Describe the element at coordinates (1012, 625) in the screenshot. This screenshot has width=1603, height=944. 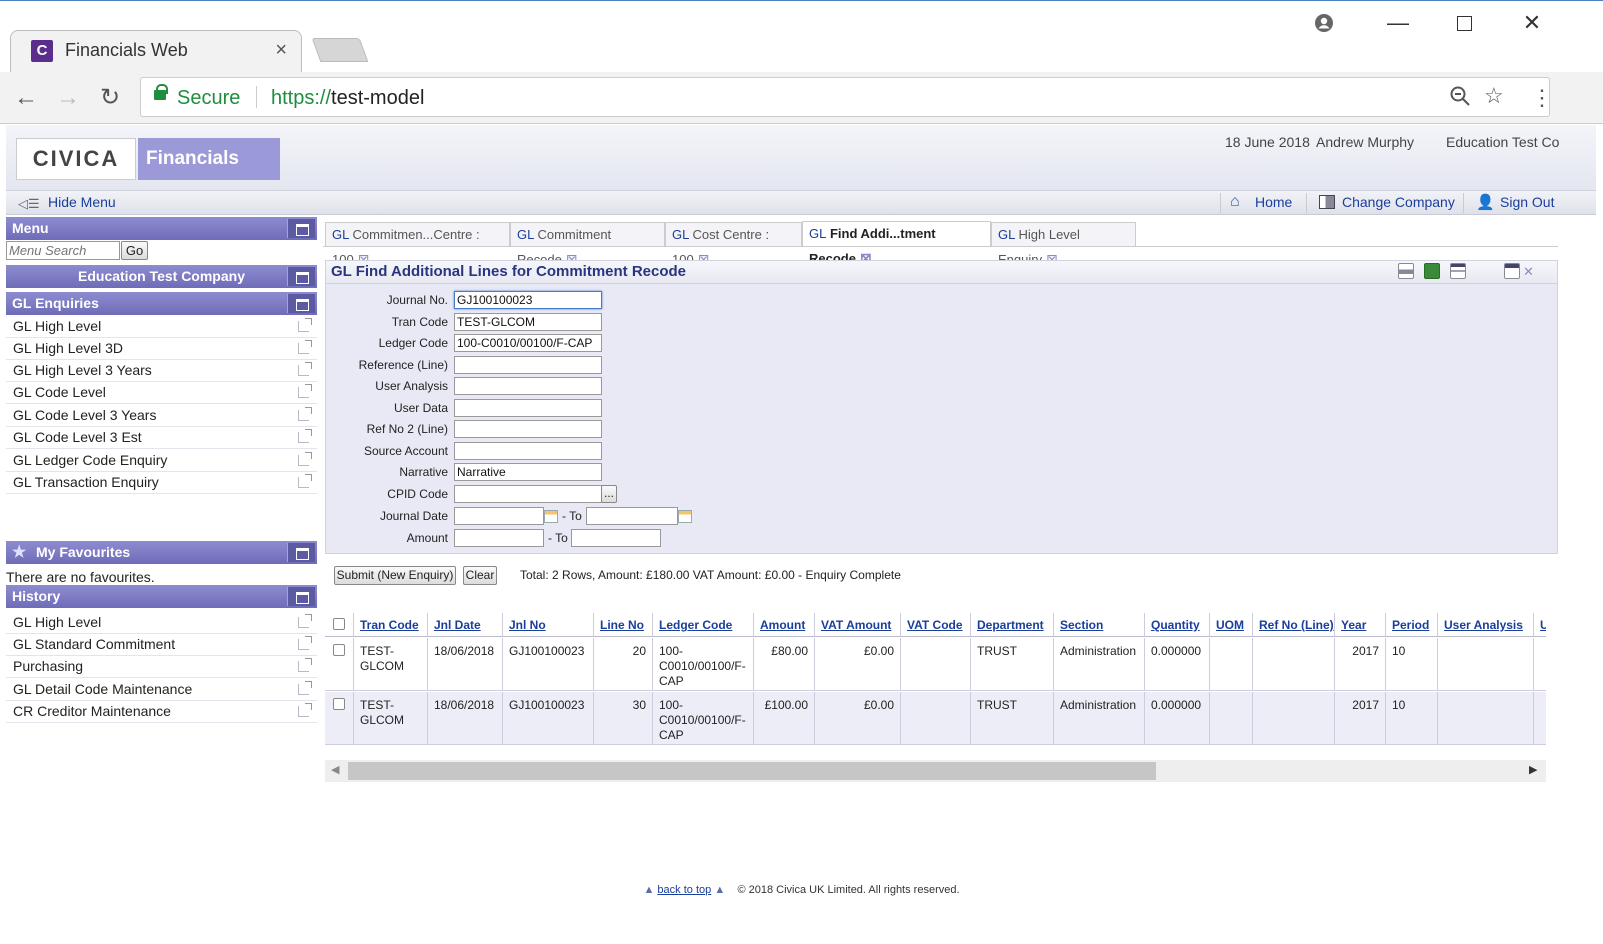
I see `col-department: Department` at that location.